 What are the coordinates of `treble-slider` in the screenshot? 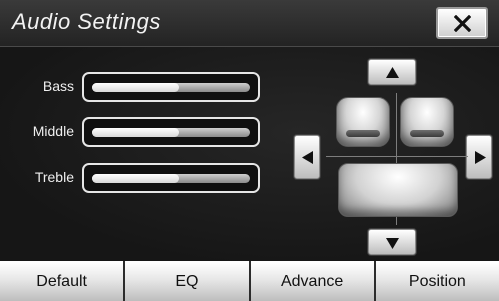 It's located at (171, 178).